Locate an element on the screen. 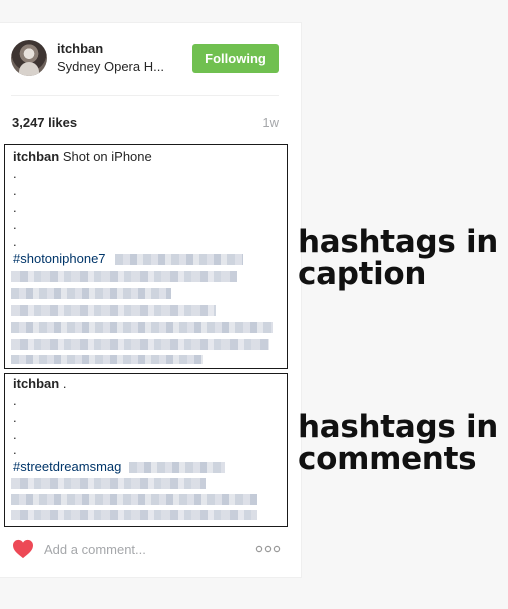  comments-annotation: hashtags in comments is located at coordinates (398, 443).